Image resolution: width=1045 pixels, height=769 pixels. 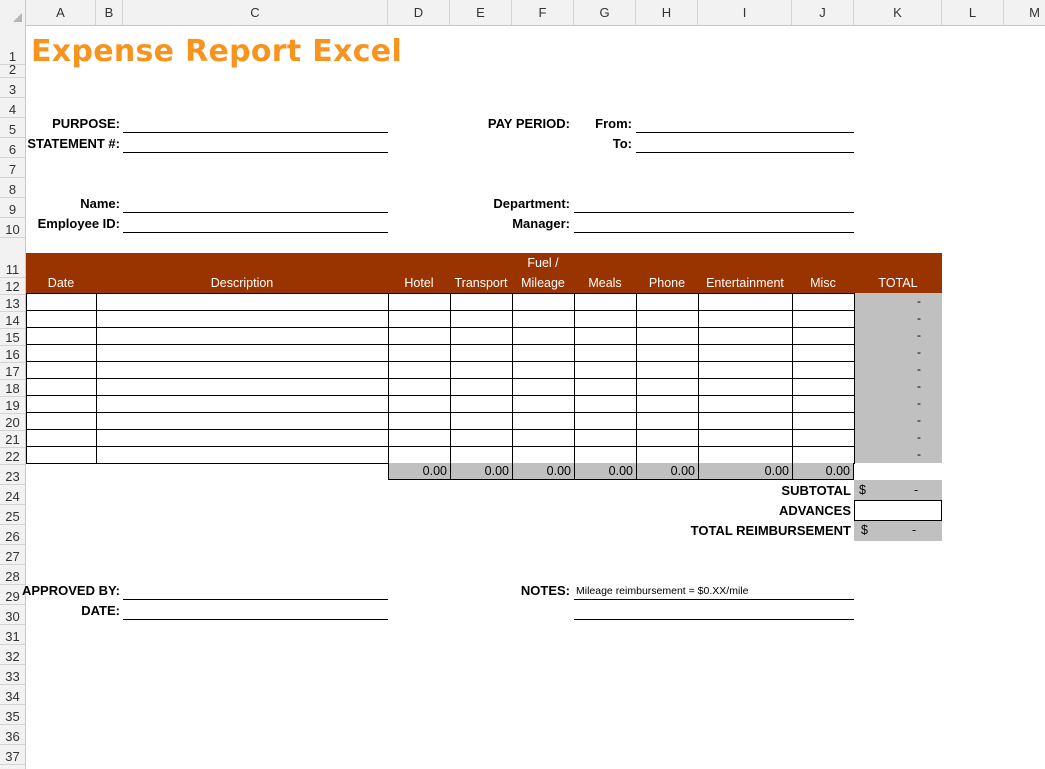 What do you see at coordinates (13, 12) in the screenshot?
I see `select-all-button` at bounding box center [13, 12].